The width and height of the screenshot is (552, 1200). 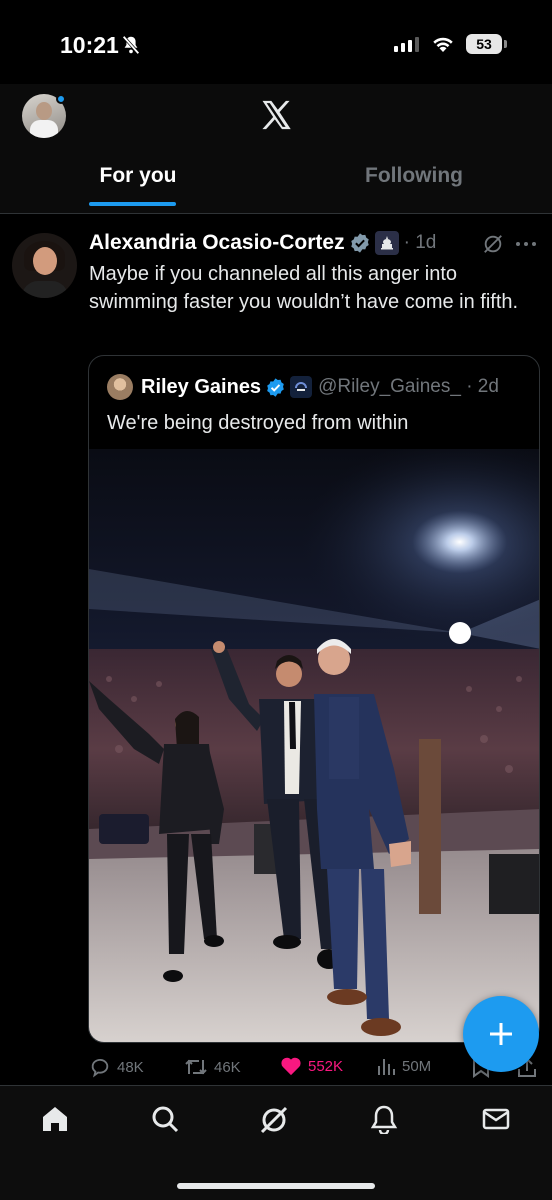 I want to click on author-name: Alexandria Ocasio-Cortez, so click(x=217, y=243).